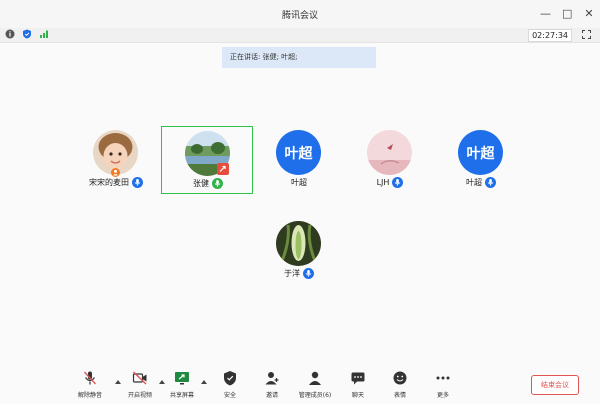 Image resolution: width=600 pixels, height=404 pixels. I want to click on fullscreen-icon, so click(586, 34).